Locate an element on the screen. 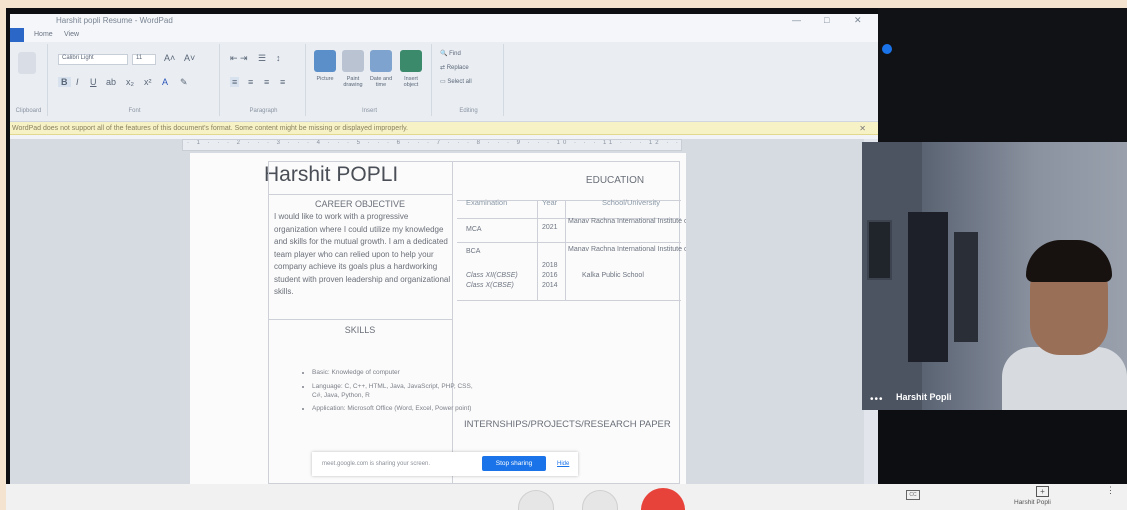 The image size is (1127, 510). select-all-button: ▭ Select all is located at coordinates (456, 81).